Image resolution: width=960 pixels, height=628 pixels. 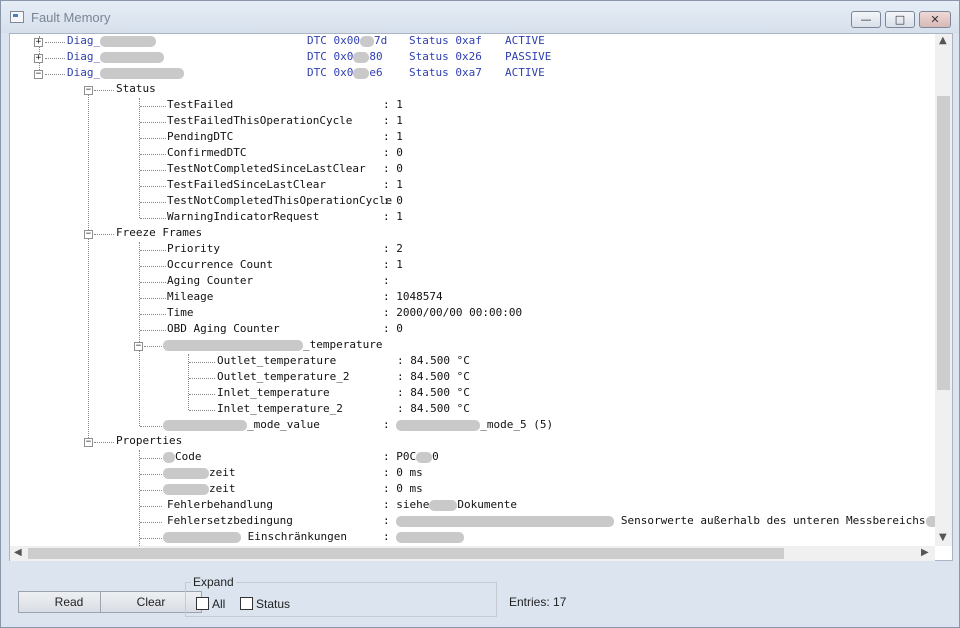 What do you see at coordinates (393, 264) in the screenshot?
I see `freeze-frame-item-value: : 1` at bounding box center [393, 264].